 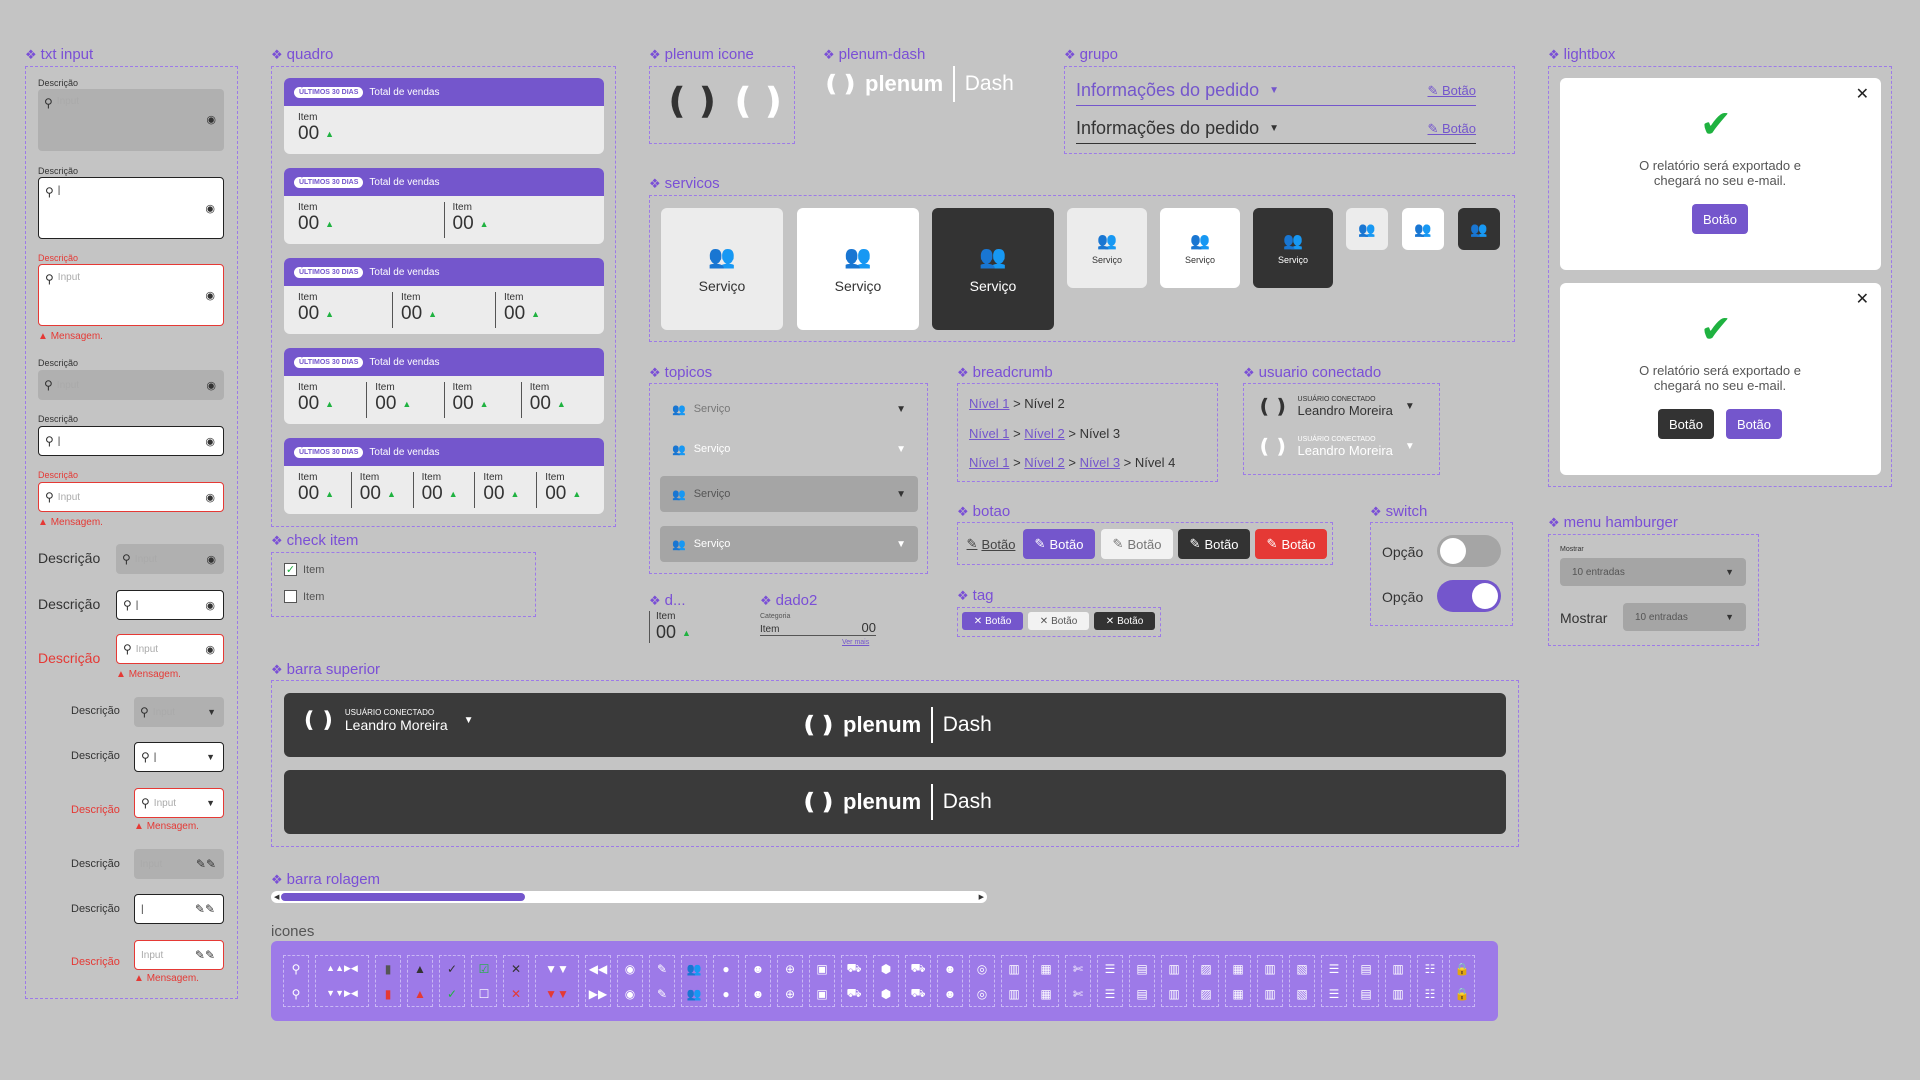 What do you see at coordinates (855, 642) in the screenshot?
I see `ver-mais-link: Ver mais` at bounding box center [855, 642].